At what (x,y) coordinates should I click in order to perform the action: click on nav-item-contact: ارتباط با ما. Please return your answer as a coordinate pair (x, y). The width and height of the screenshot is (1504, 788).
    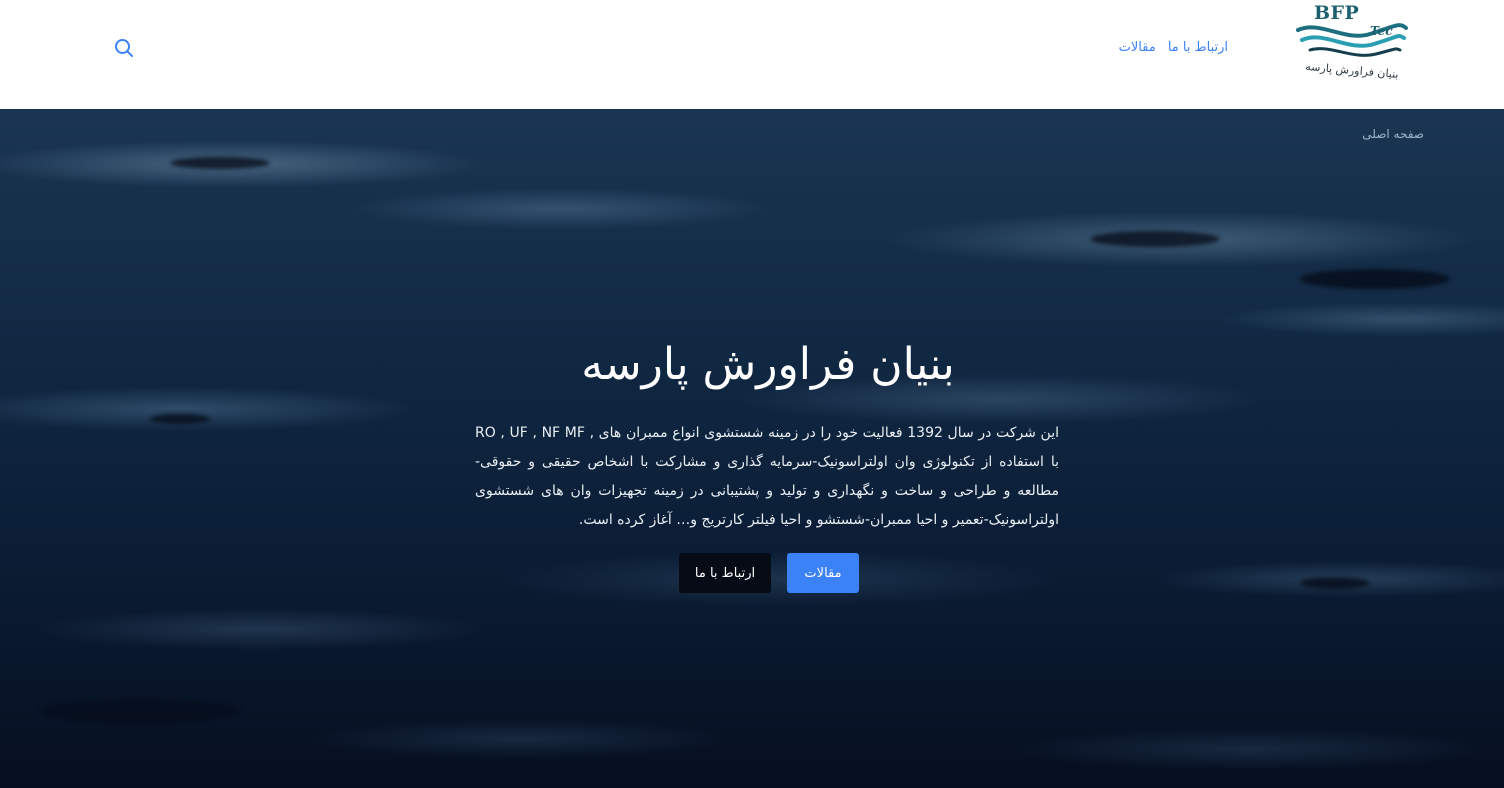
    Looking at the image, I should click on (1198, 48).